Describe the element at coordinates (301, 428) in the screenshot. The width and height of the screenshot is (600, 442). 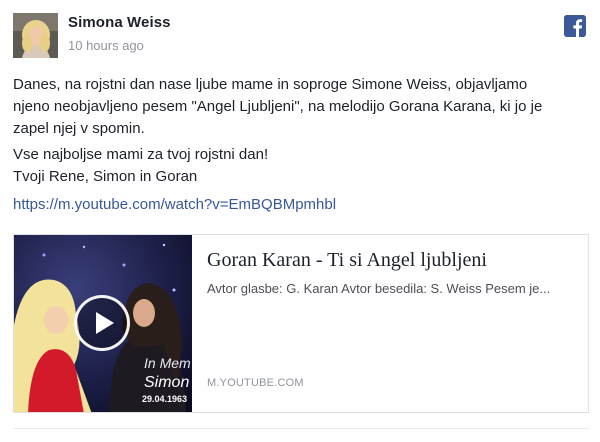
I see `divider` at that location.